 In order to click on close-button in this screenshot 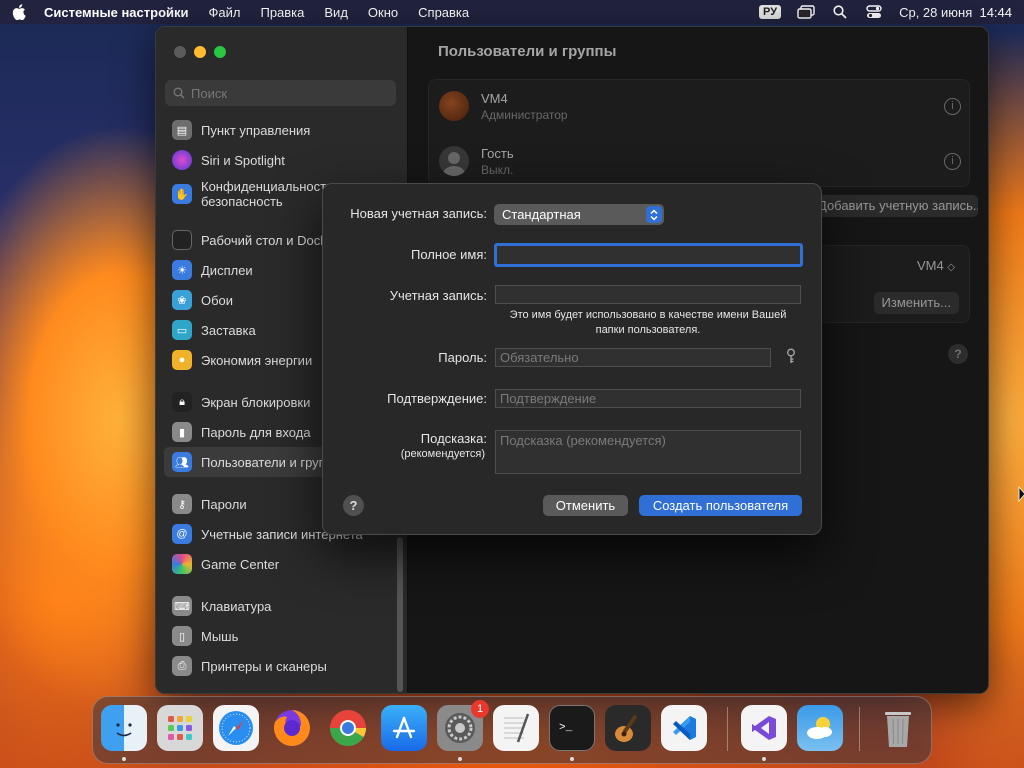, I will do `click(180, 52)`.